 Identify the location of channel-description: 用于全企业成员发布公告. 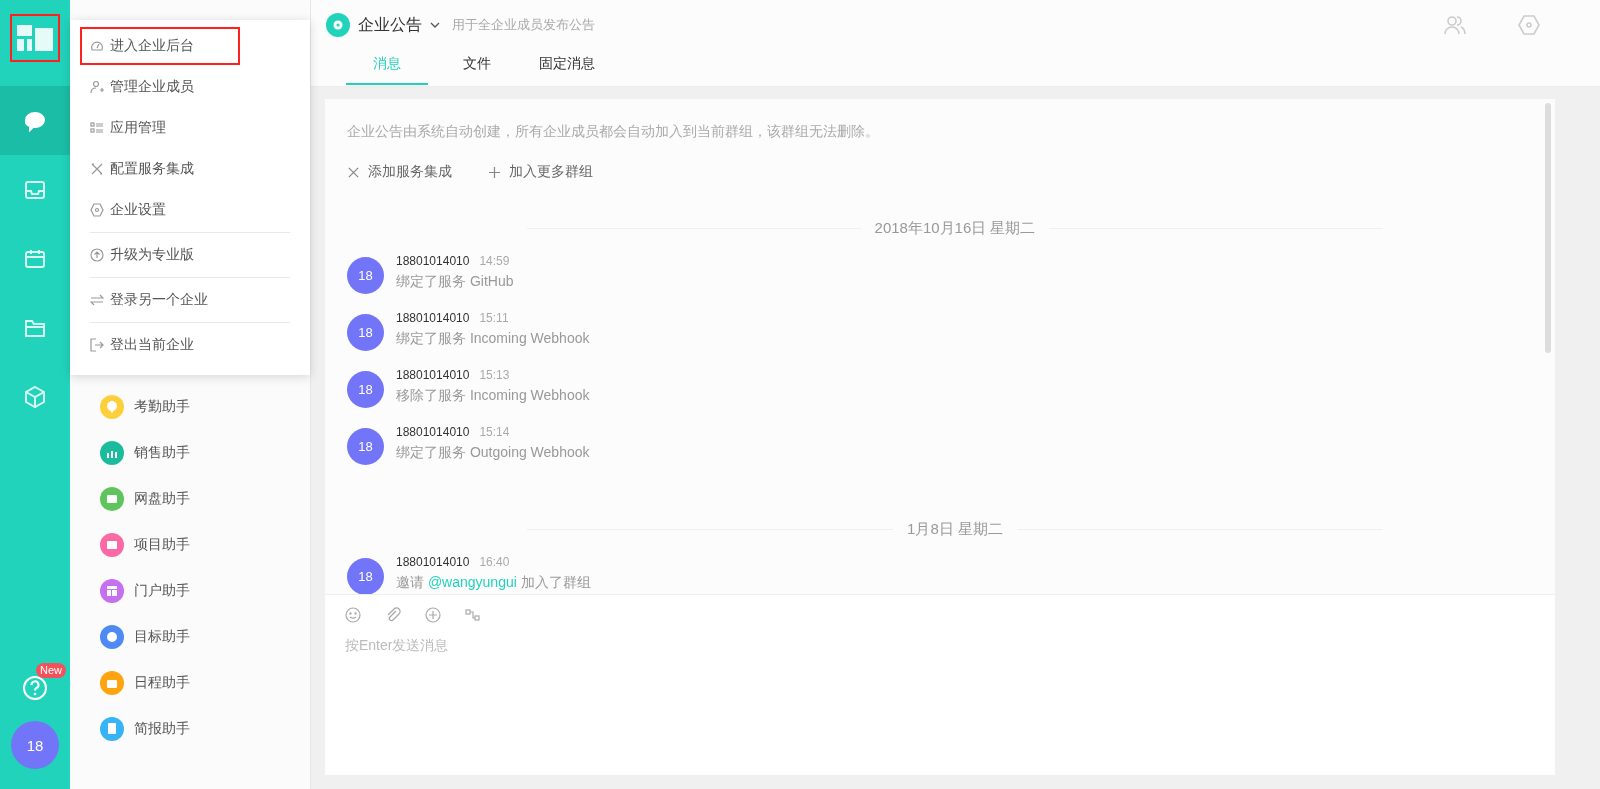
(523, 25).